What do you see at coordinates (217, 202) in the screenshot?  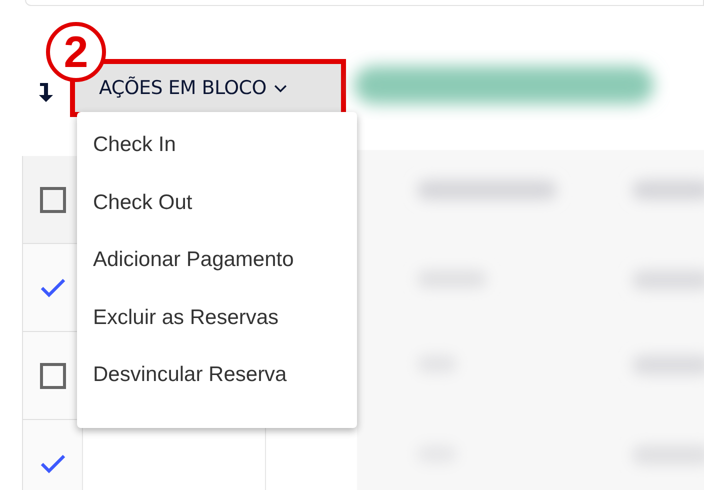 I see `menu-item: Check Out` at bounding box center [217, 202].